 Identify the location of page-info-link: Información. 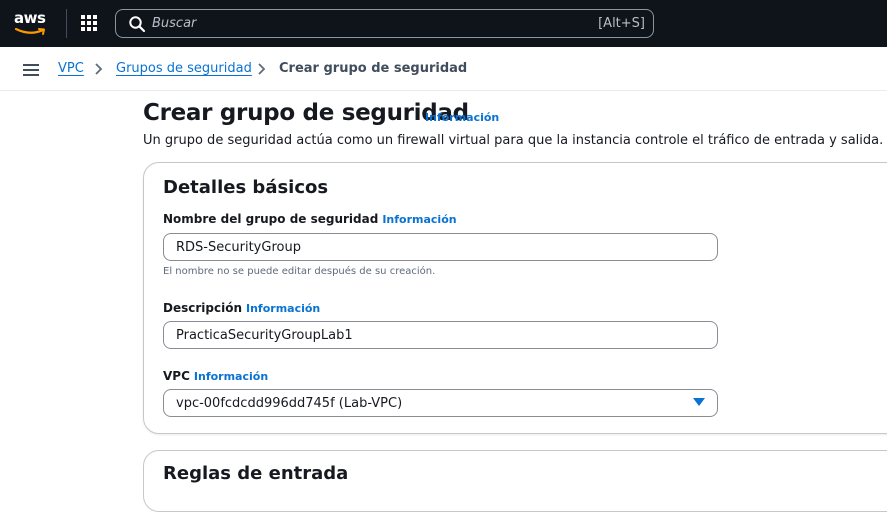
(462, 117).